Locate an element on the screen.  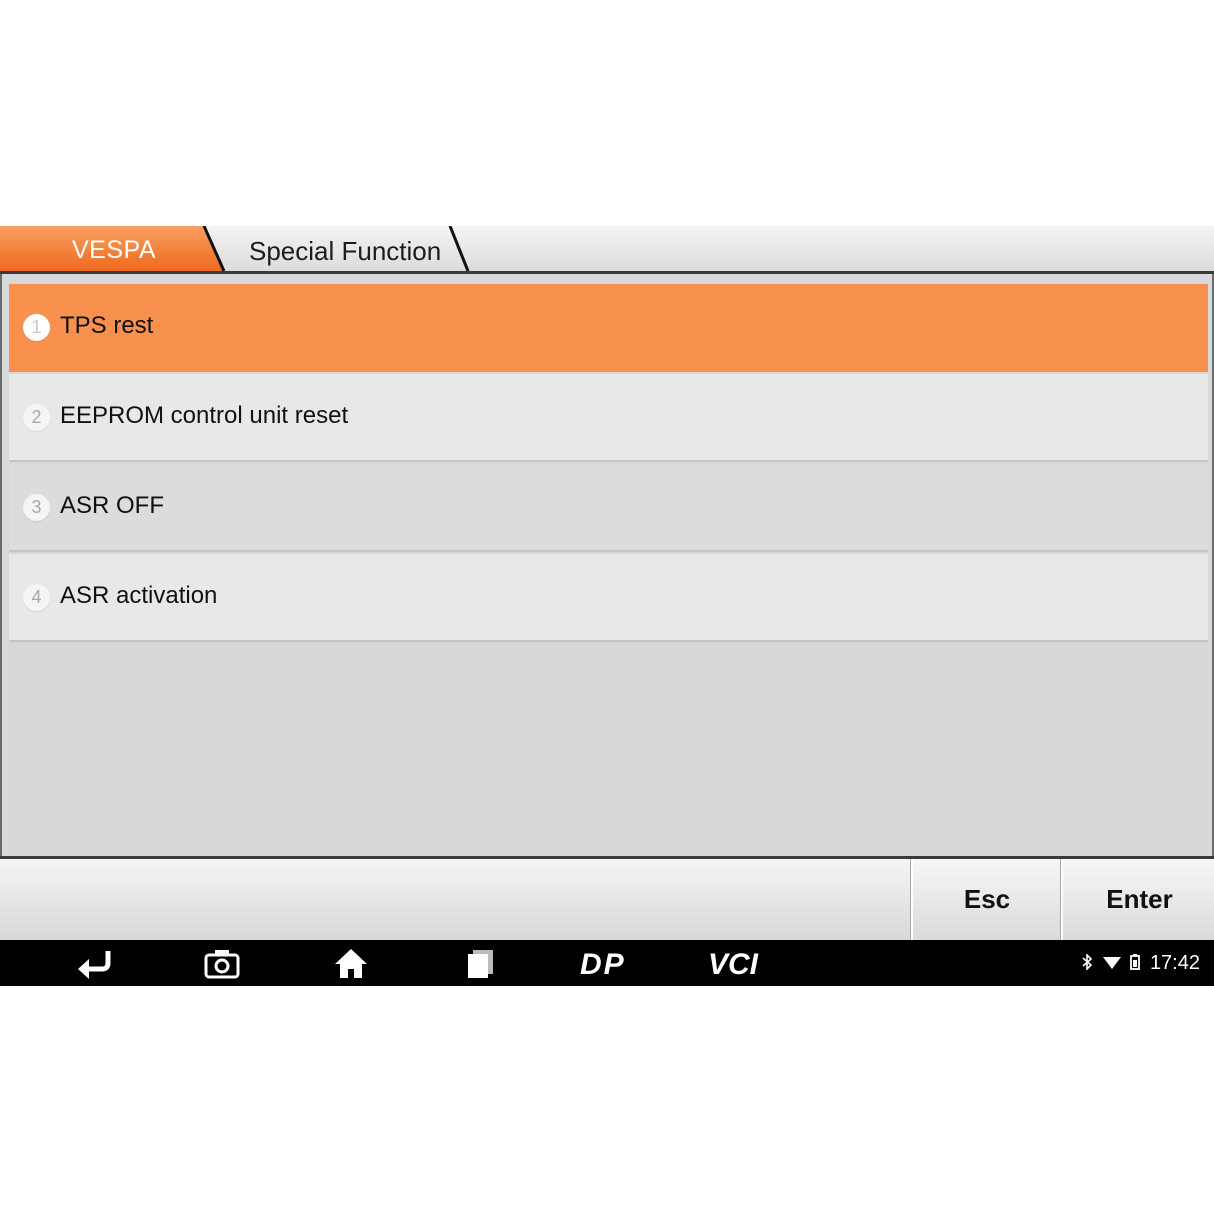
item-number-badge: 4 is located at coordinates (36, 597).